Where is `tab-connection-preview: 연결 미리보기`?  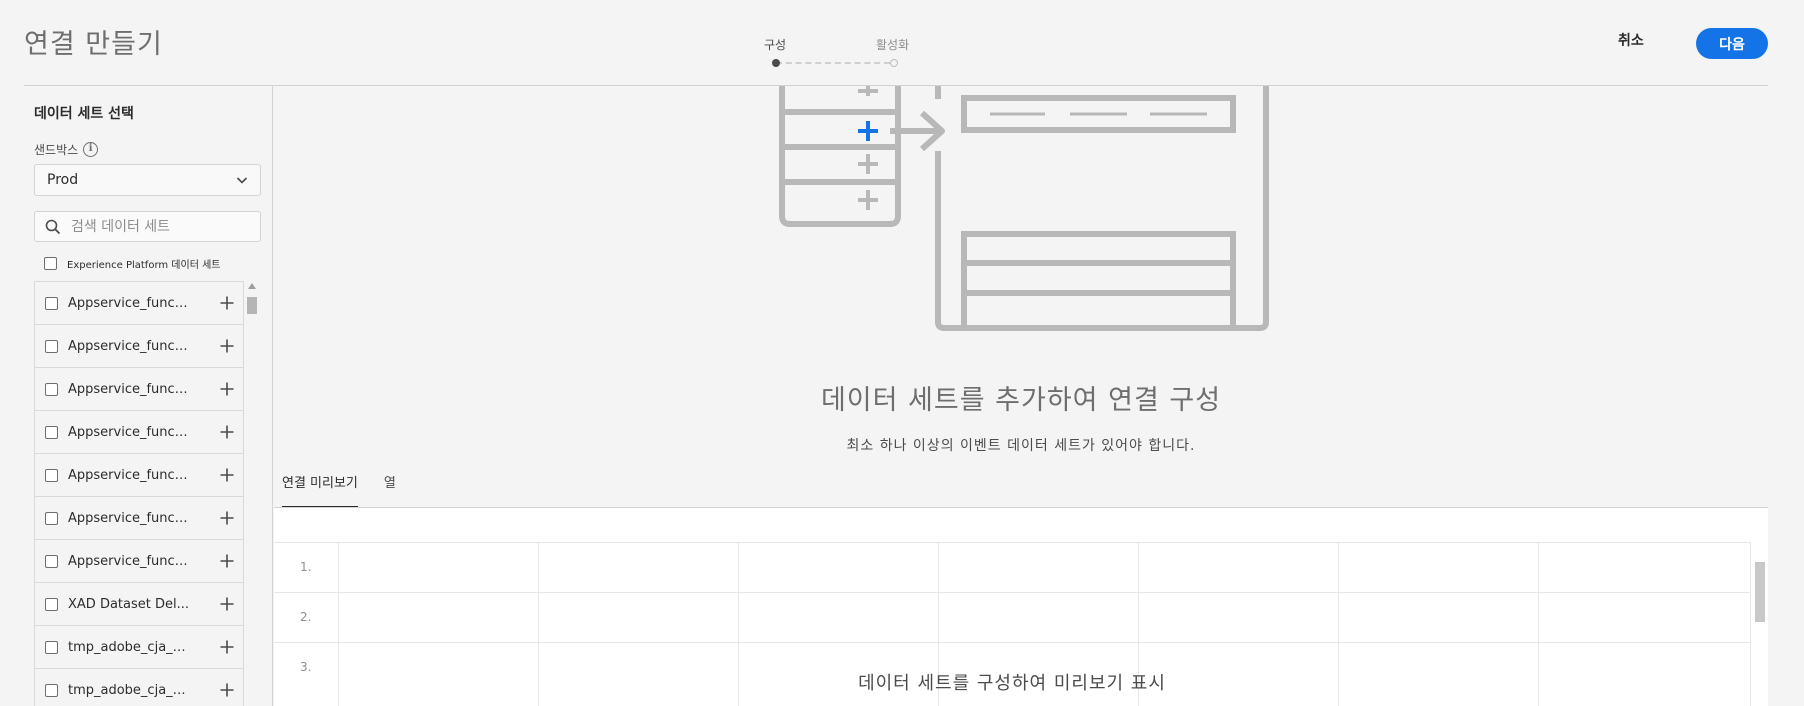
tab-connection-preview: 연결 미리보기 is located at coordinates (320, 490).